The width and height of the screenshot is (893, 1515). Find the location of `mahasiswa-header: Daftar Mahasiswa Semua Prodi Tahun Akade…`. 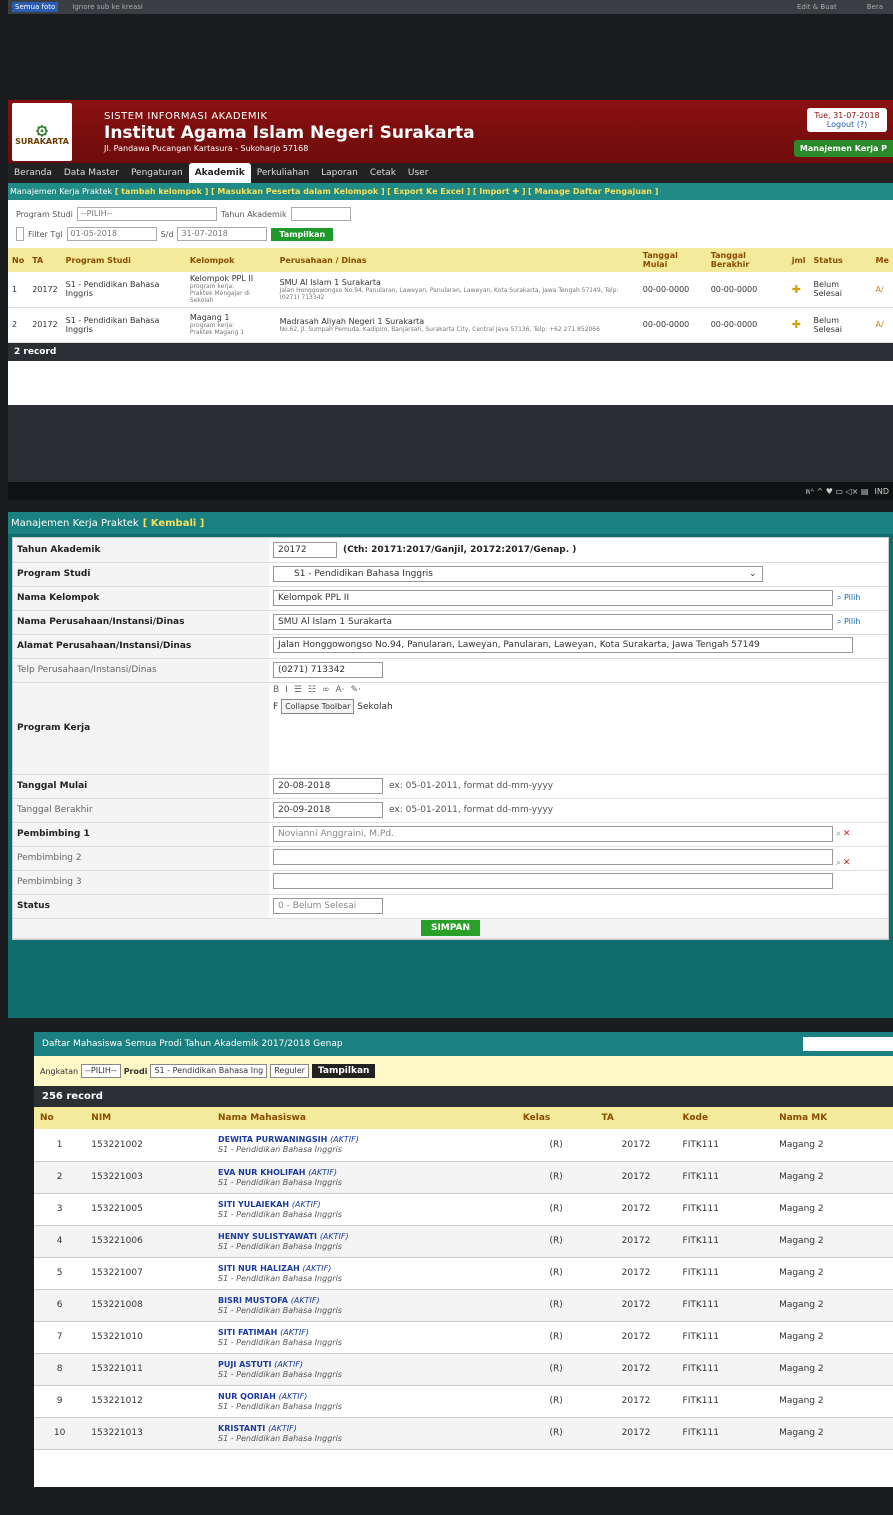

mahasiswa-header: Daftar Mahasiswa Semua Prodi Tahun Akade… is located at coordinates (463, 1044).